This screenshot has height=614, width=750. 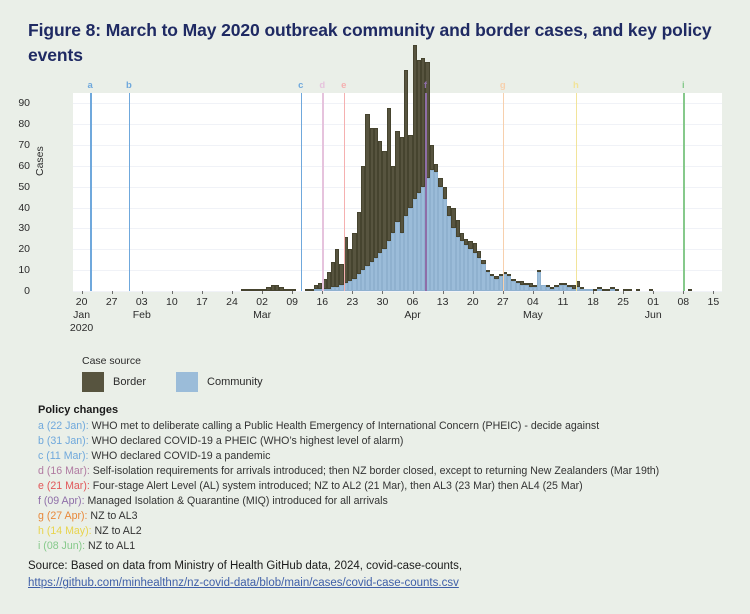 What do you see at coordinates (262, 315) in the screenshot?
I see `x-month-label: Mar` at bounding box center [262, 315].